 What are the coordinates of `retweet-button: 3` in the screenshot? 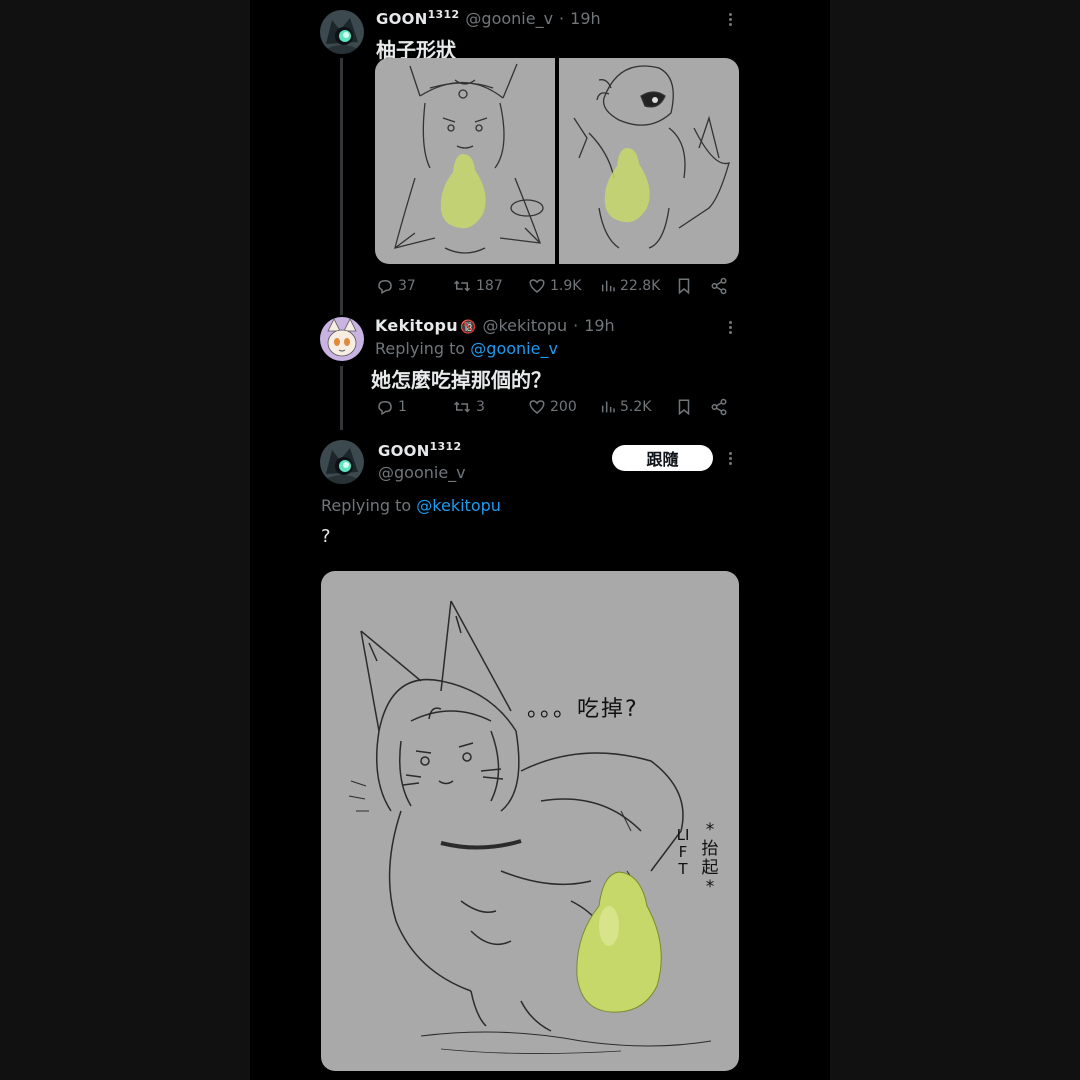 It's located at (468, 407).